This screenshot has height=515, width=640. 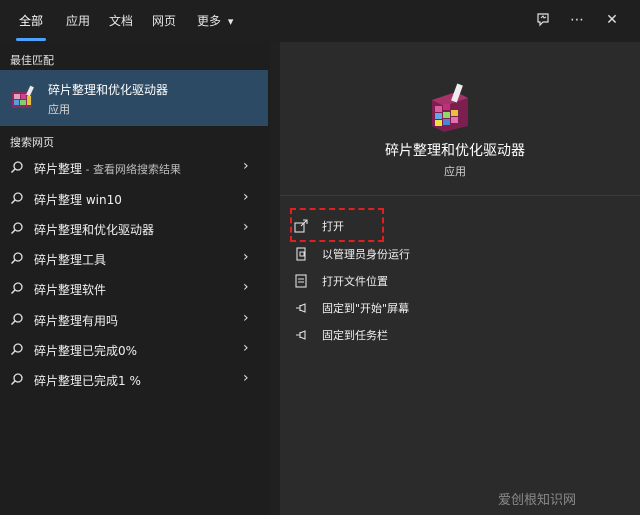 What do you see at coordinates (31, 20) in the screenshot?
I see `tab-all: 全部` at bounding box center [31, 20].